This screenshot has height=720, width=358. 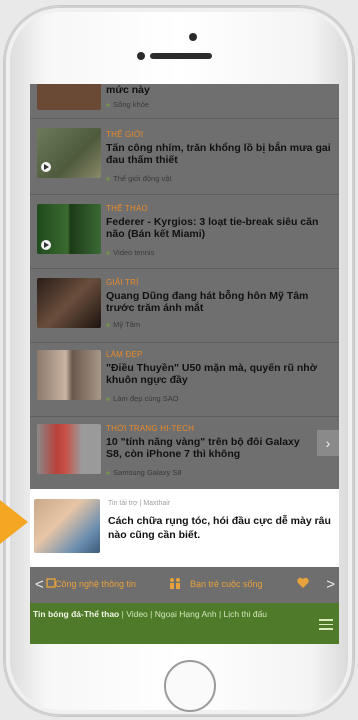 I want to click on tag-label: Mỹ Tâm, so click(x=127, y=324).